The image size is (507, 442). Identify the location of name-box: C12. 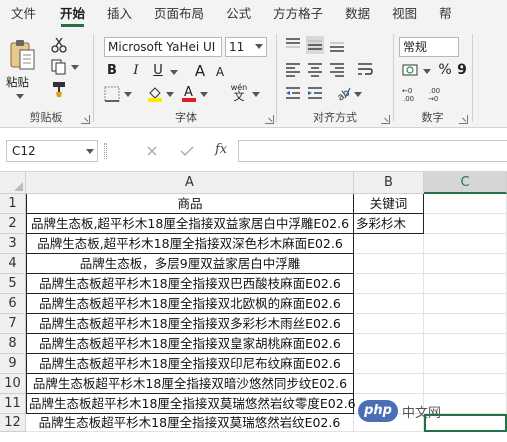
(52, 151).